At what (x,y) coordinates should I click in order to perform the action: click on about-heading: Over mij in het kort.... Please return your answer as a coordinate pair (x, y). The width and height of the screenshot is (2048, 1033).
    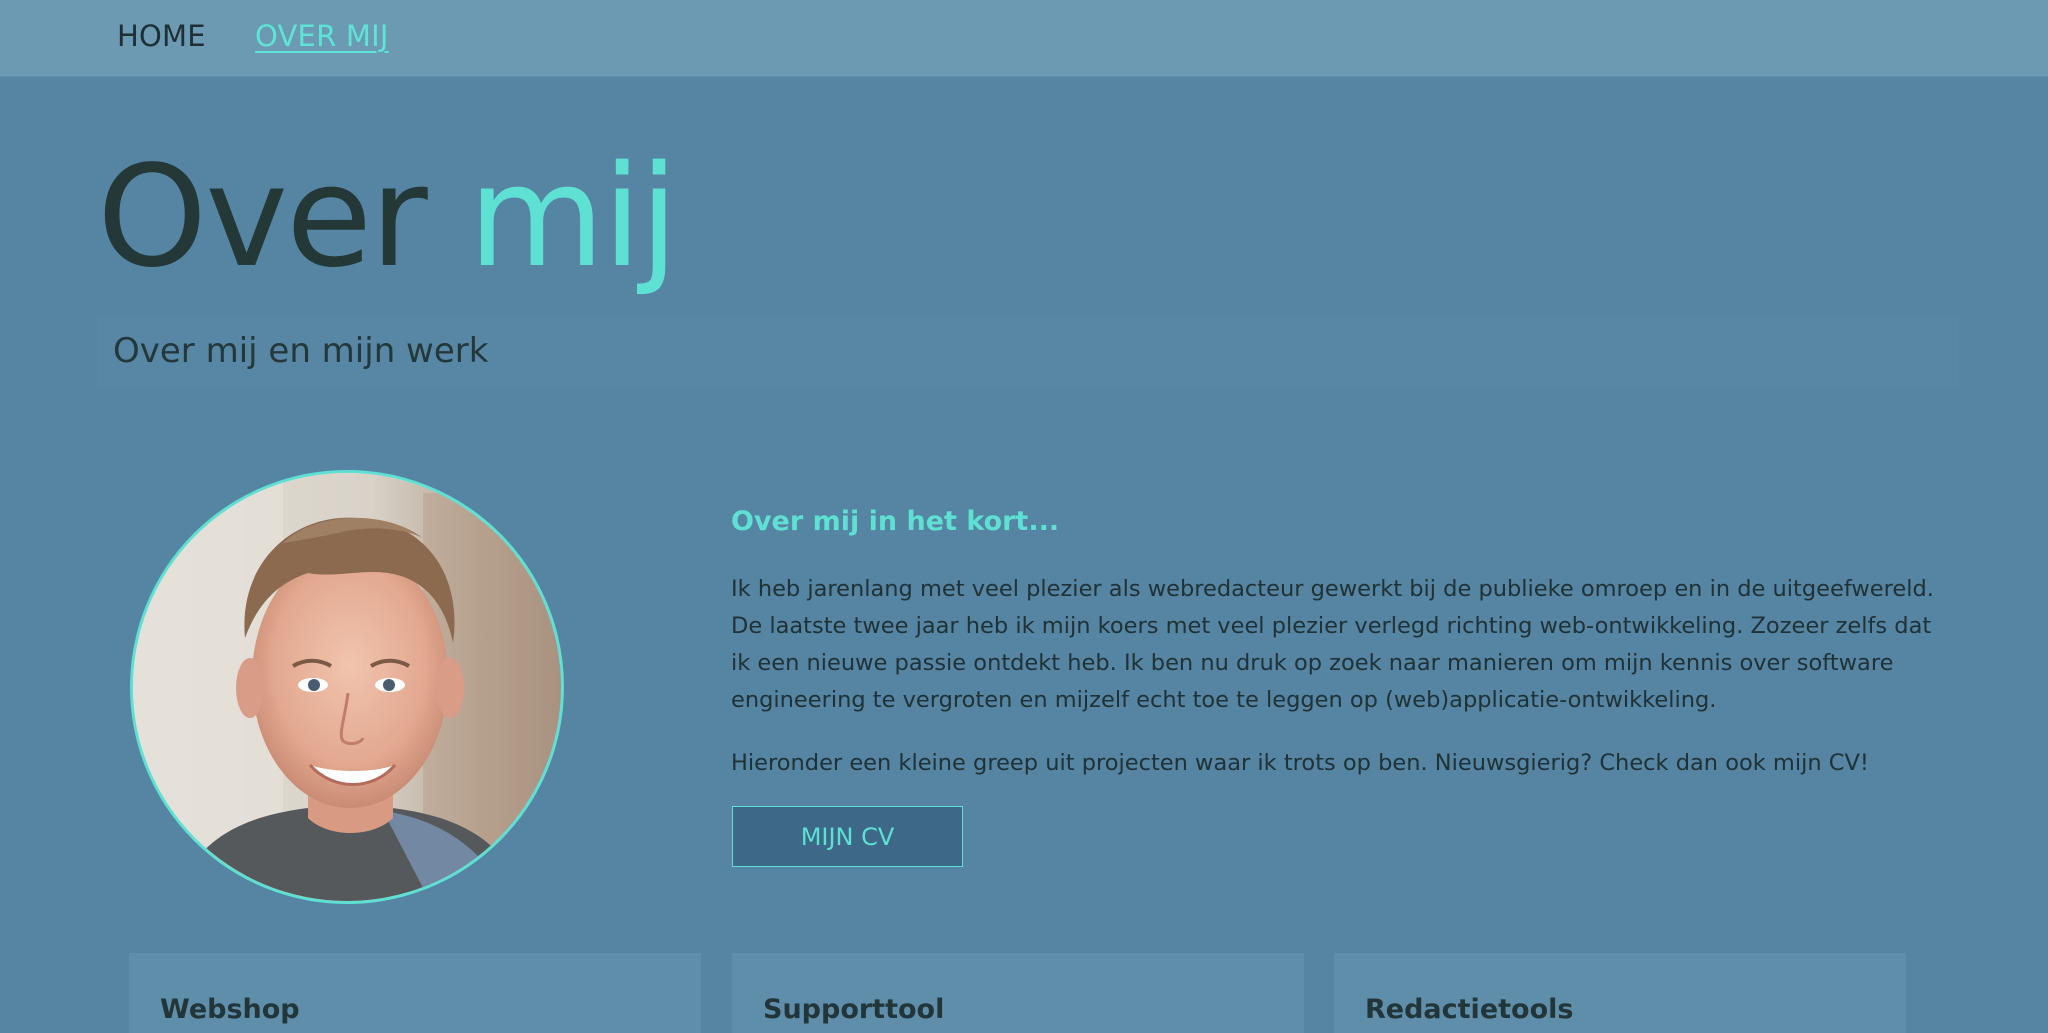
    Looking at the image, I should click on (895, 521).